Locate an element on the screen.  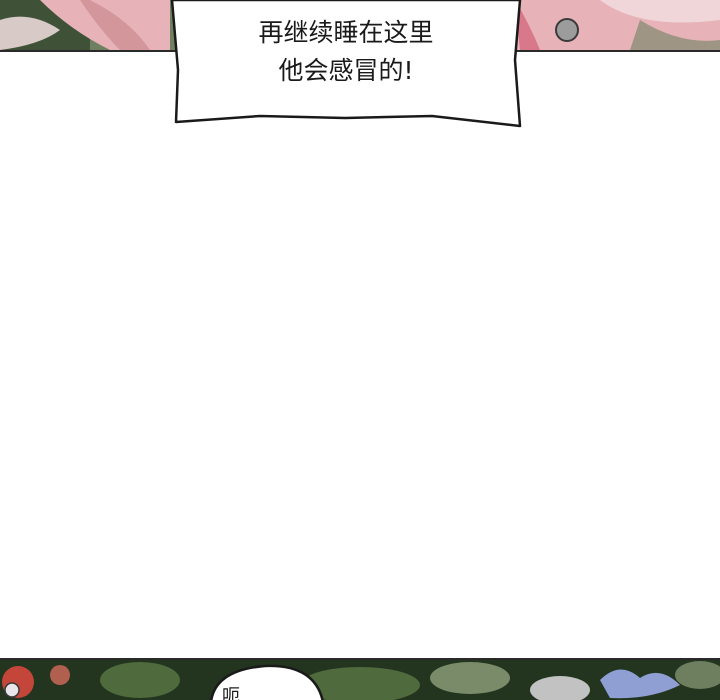
speech-bubble-top-text: 再继续睡在这里 他会感冒的! is located at coordinates (346, 52).